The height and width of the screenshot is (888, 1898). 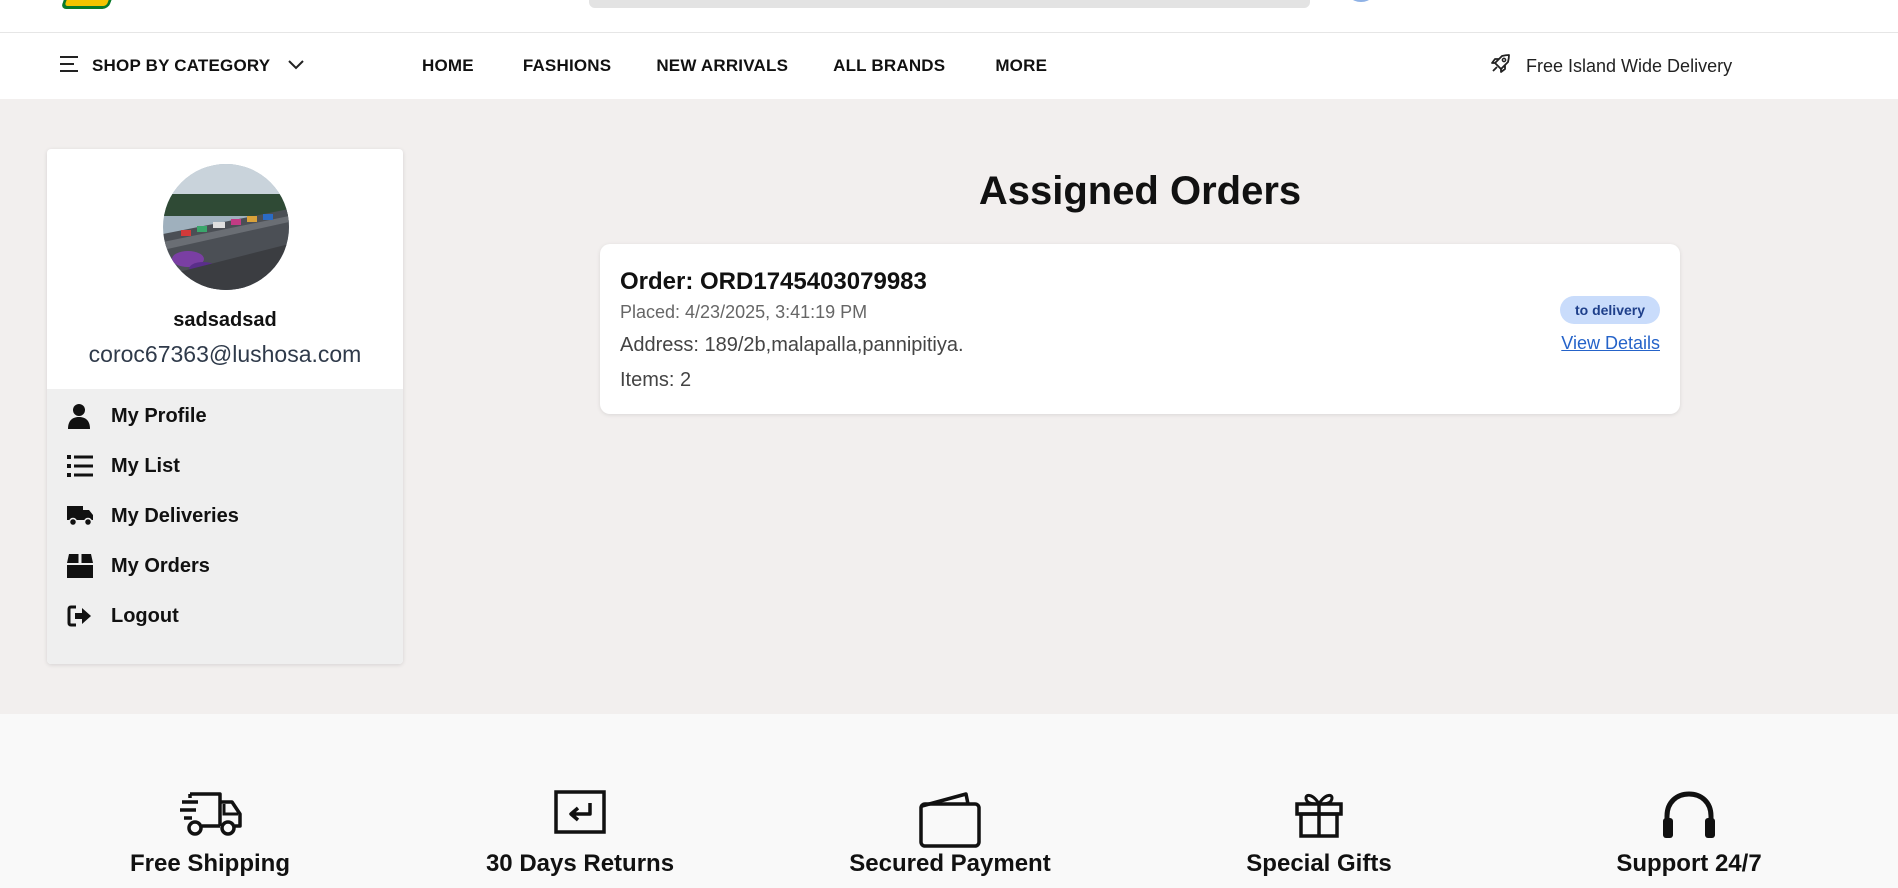 What do you see at coordinates (1689, 820) in the screenshot?
I see `headset-icon` at bounding box center [1689, 820].